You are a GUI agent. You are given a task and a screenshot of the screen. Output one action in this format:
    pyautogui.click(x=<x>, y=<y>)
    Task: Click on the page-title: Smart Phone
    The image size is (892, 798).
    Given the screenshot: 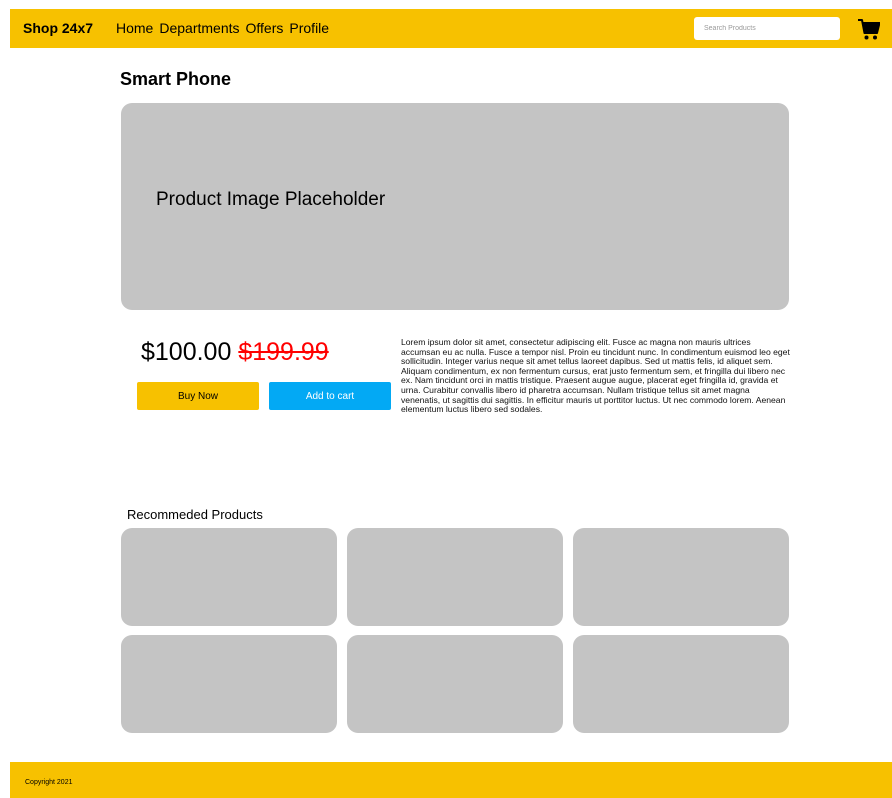 What is the action you would take?
    pyautogui.click(x=176, y=79)
    